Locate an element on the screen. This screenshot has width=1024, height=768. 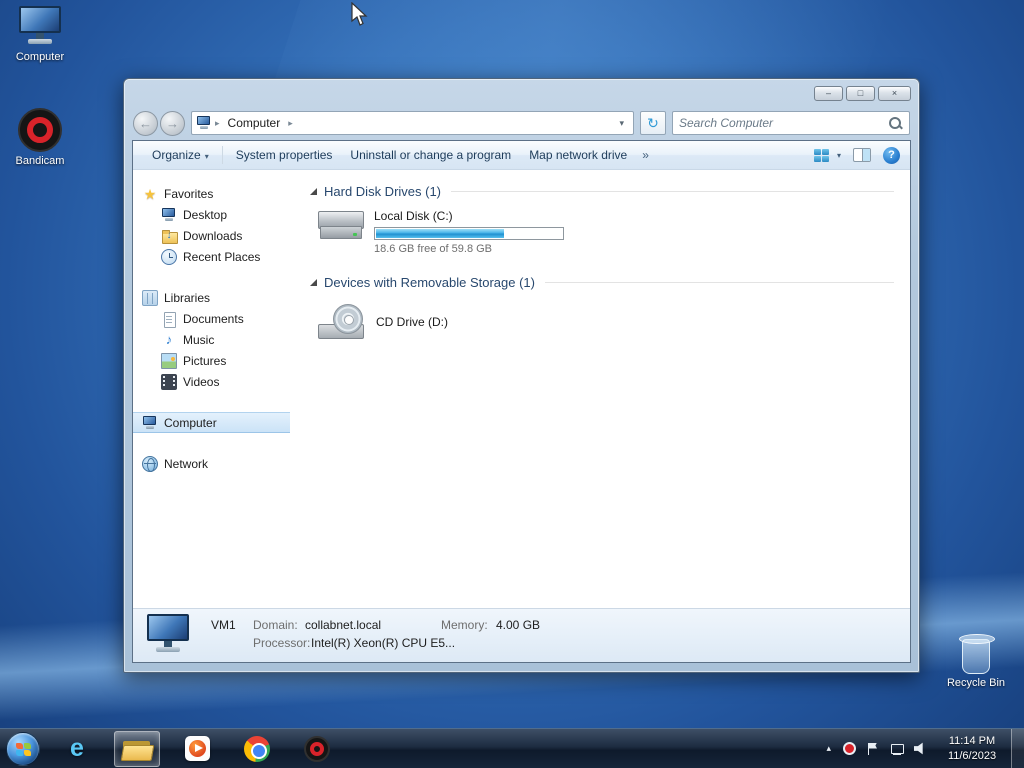
folder-icon is located at coordinates (137, 749).